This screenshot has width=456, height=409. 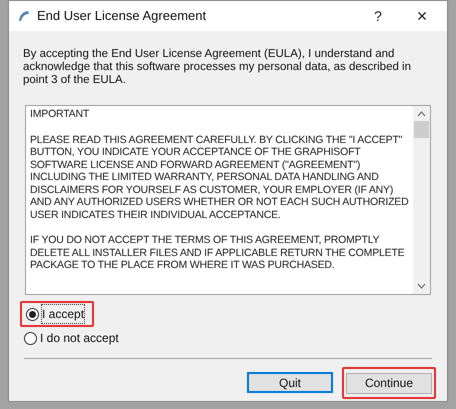 I want to click on scrollbar, so click(x=421, y=200).